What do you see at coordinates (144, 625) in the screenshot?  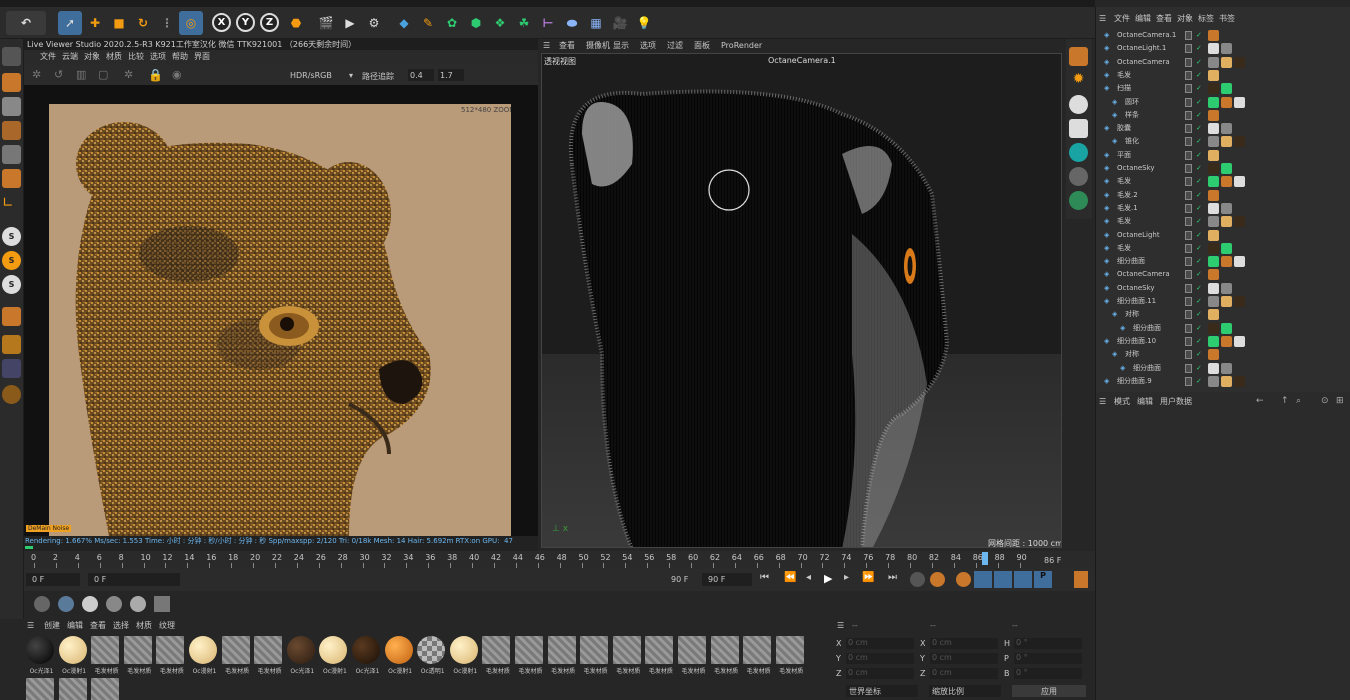 I see `material-menu-item-4: 材质` at bounding box center [144, 625].